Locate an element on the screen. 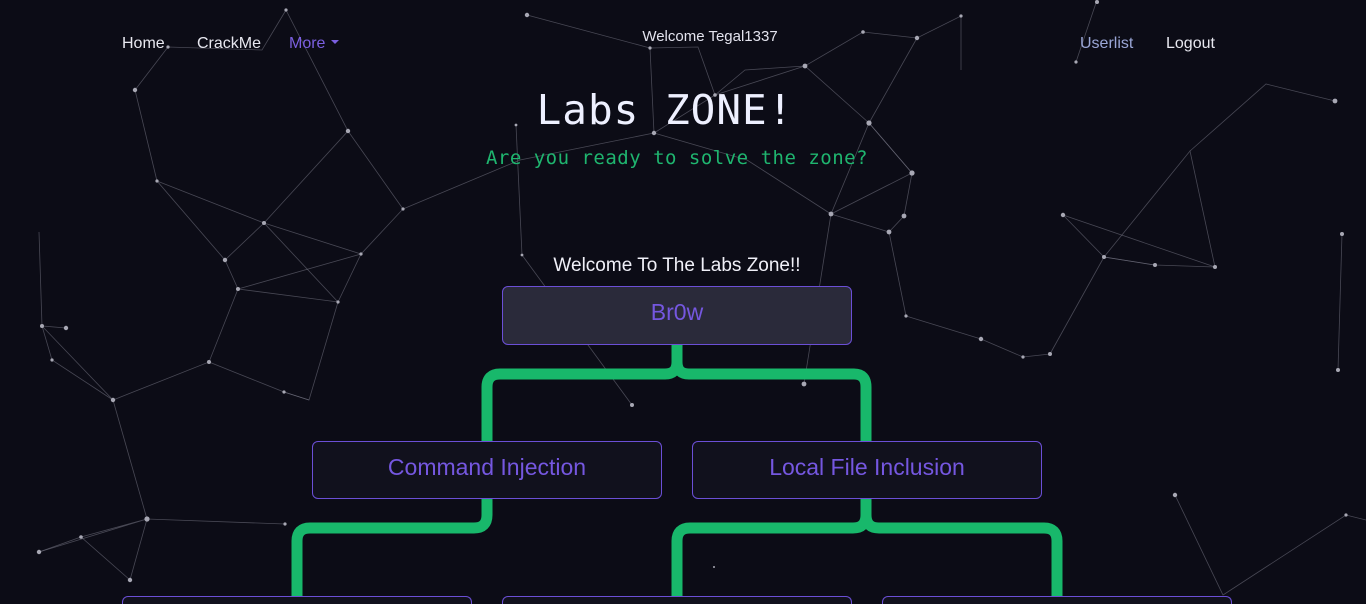 The image size is (1366, 604). lab-node-level2-middle is located at coordinates (677, 600).